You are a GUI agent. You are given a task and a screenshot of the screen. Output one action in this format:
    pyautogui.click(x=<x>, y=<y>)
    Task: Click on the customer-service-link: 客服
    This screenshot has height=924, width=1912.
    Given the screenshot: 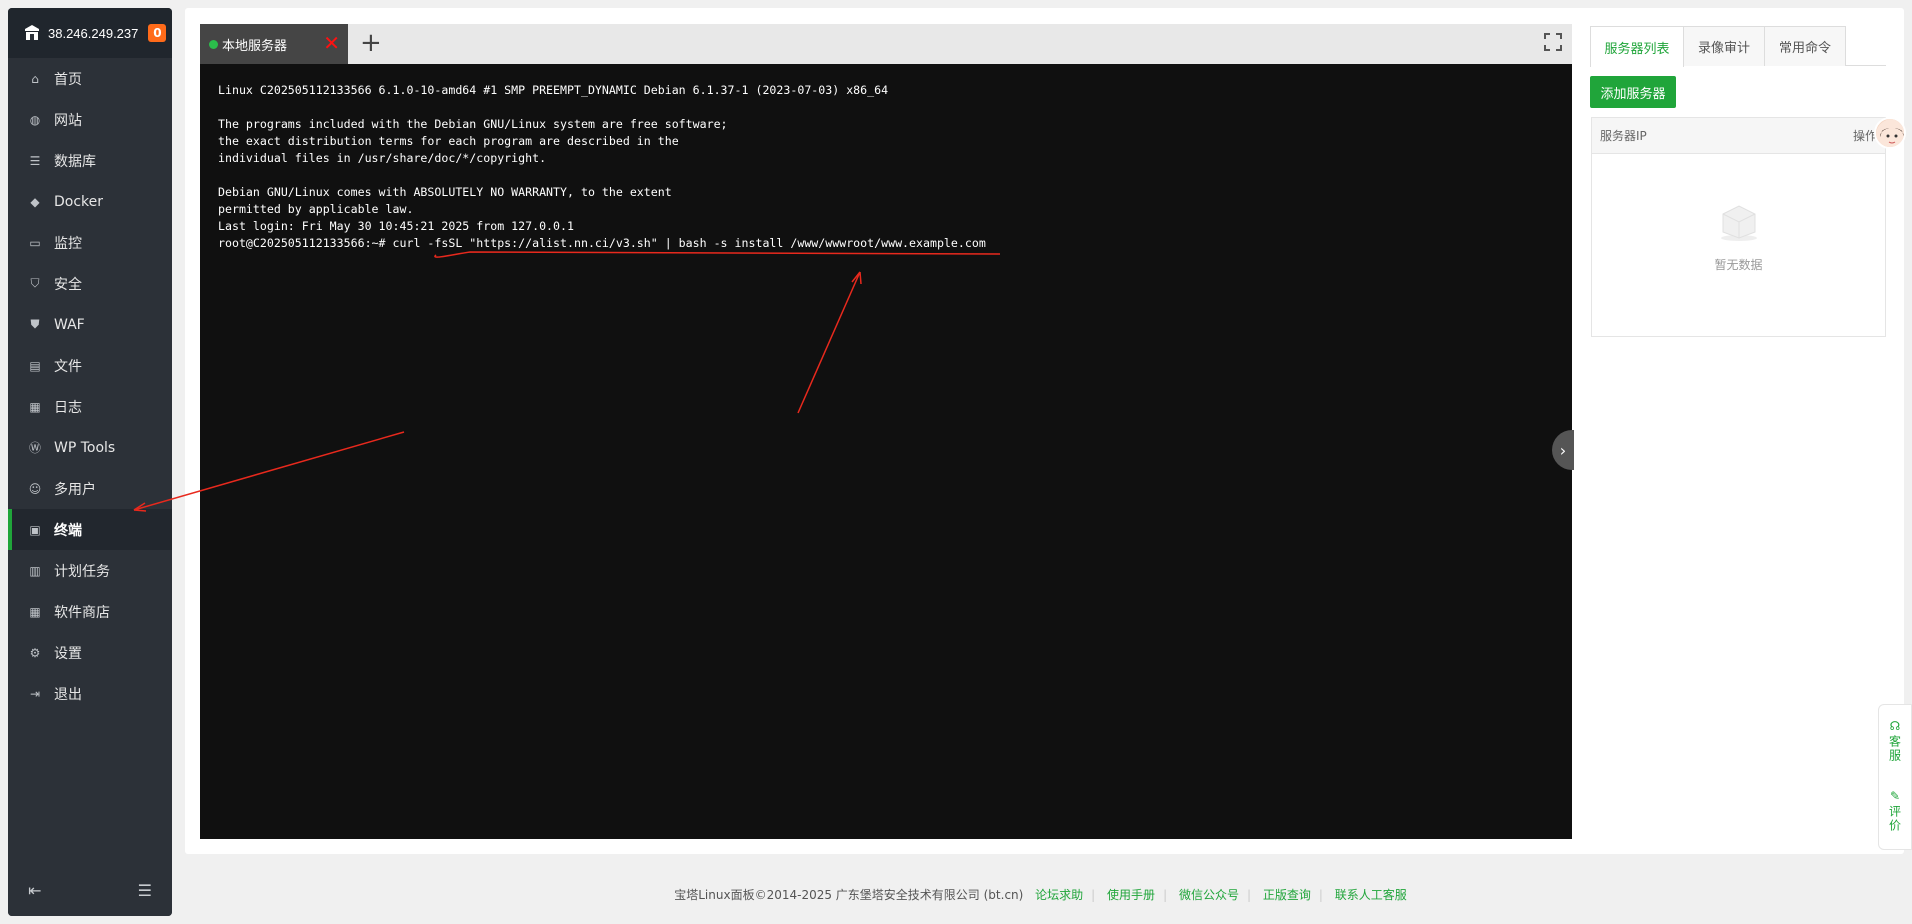 What is the action you would take?
    pyautogui.click(x=1895, y=749)
    